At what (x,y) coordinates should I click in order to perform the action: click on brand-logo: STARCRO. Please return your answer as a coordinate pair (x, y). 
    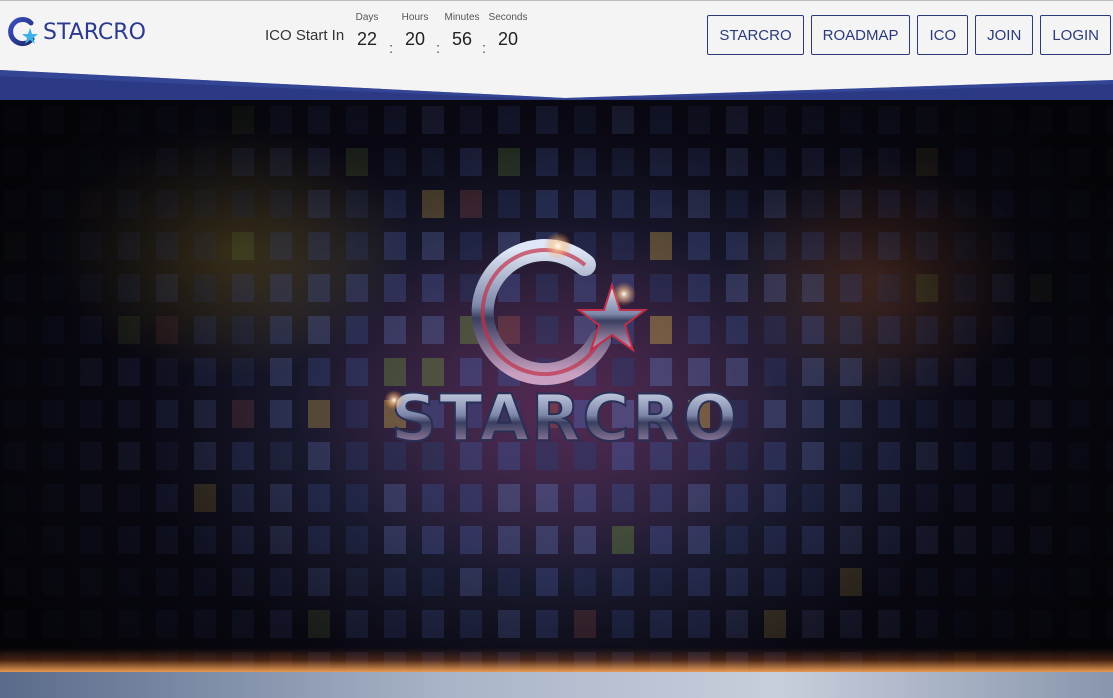
    Looking at the image, I should click on (75, 32).